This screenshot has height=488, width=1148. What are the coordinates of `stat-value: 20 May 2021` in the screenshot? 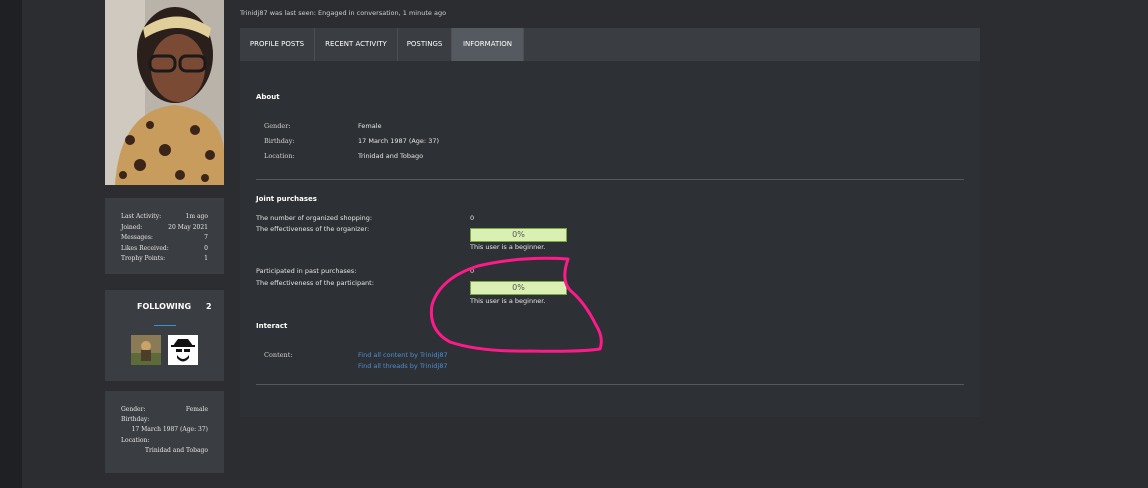 It's located at (188, 227).